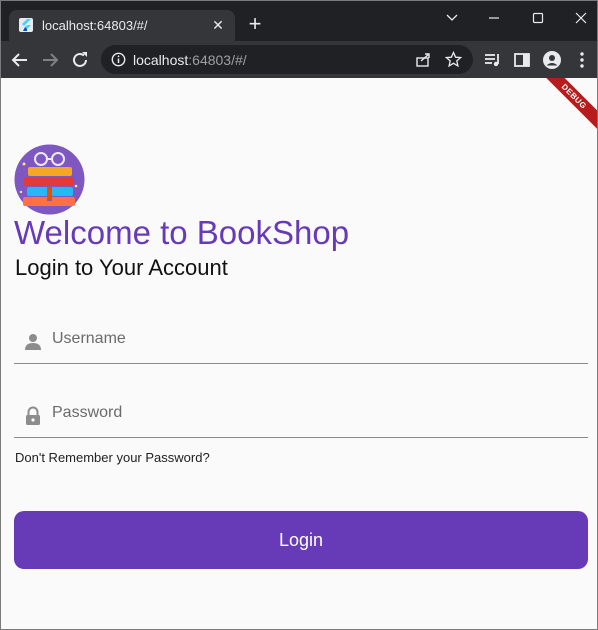 Image resolution: width=598 pixels, height=630 pixels. What do you see at coordinates (494, 17) in the screenshot?
I see `minimize-icon` at bounding box center [494, 17].